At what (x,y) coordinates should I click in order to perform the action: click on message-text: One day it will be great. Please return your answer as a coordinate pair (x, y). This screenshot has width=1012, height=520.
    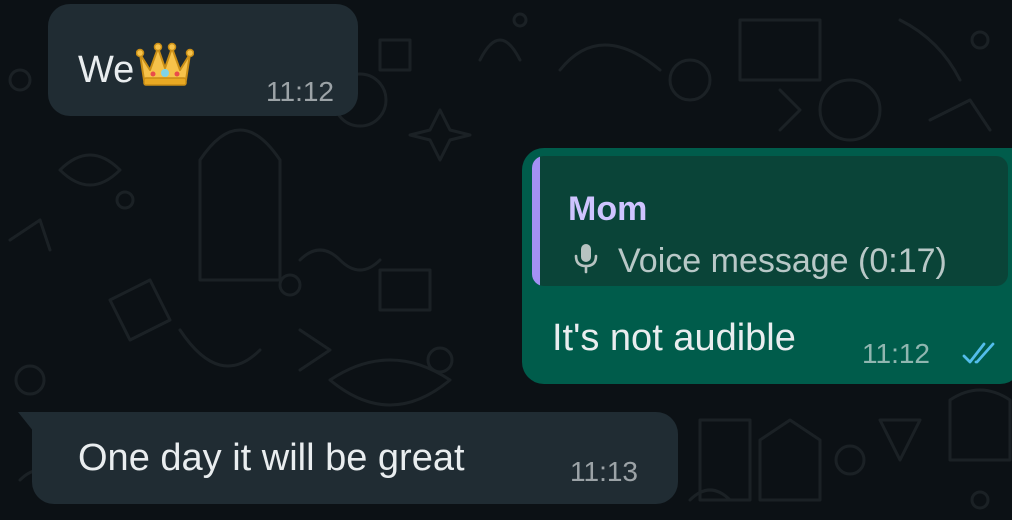
    Looking at the image, I should click on (271, 458).